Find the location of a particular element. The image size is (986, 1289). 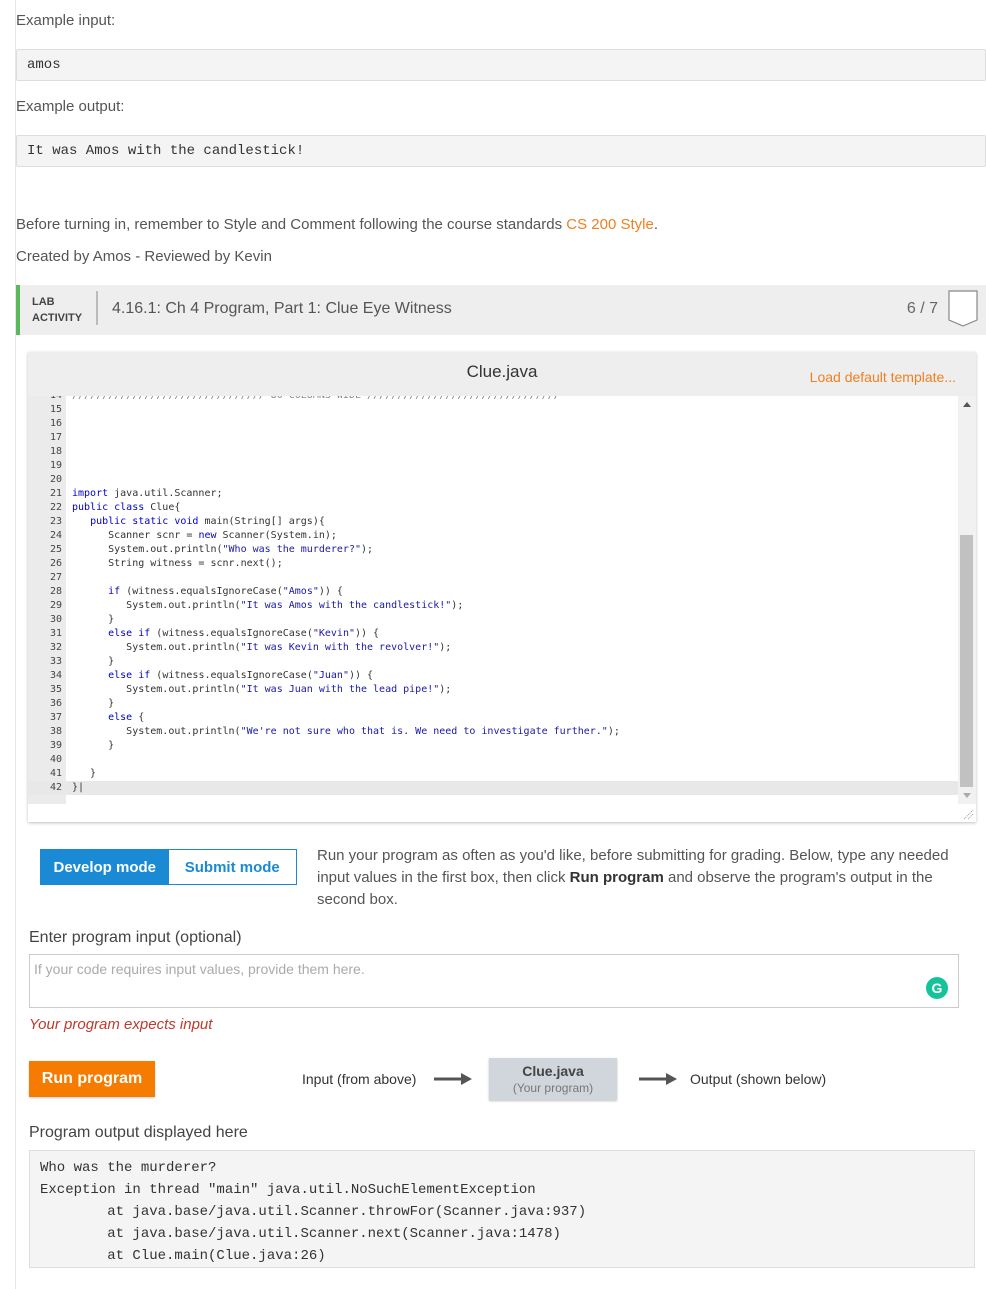

develop-mode-button: Develop mode is located at coordinates (105, 867).